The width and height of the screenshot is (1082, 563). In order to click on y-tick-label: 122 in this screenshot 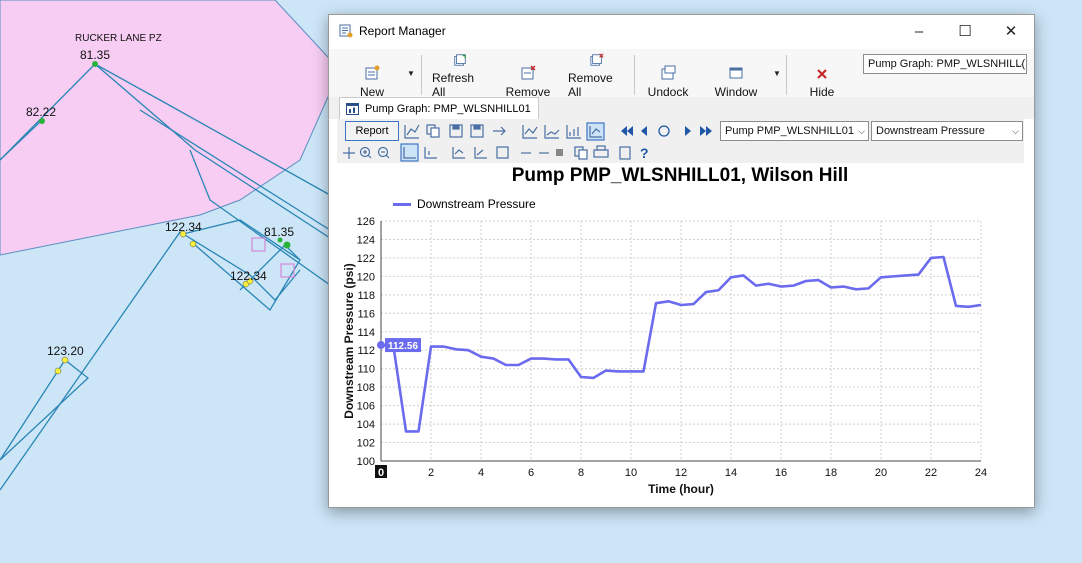, I will do `click(366, 259)`.